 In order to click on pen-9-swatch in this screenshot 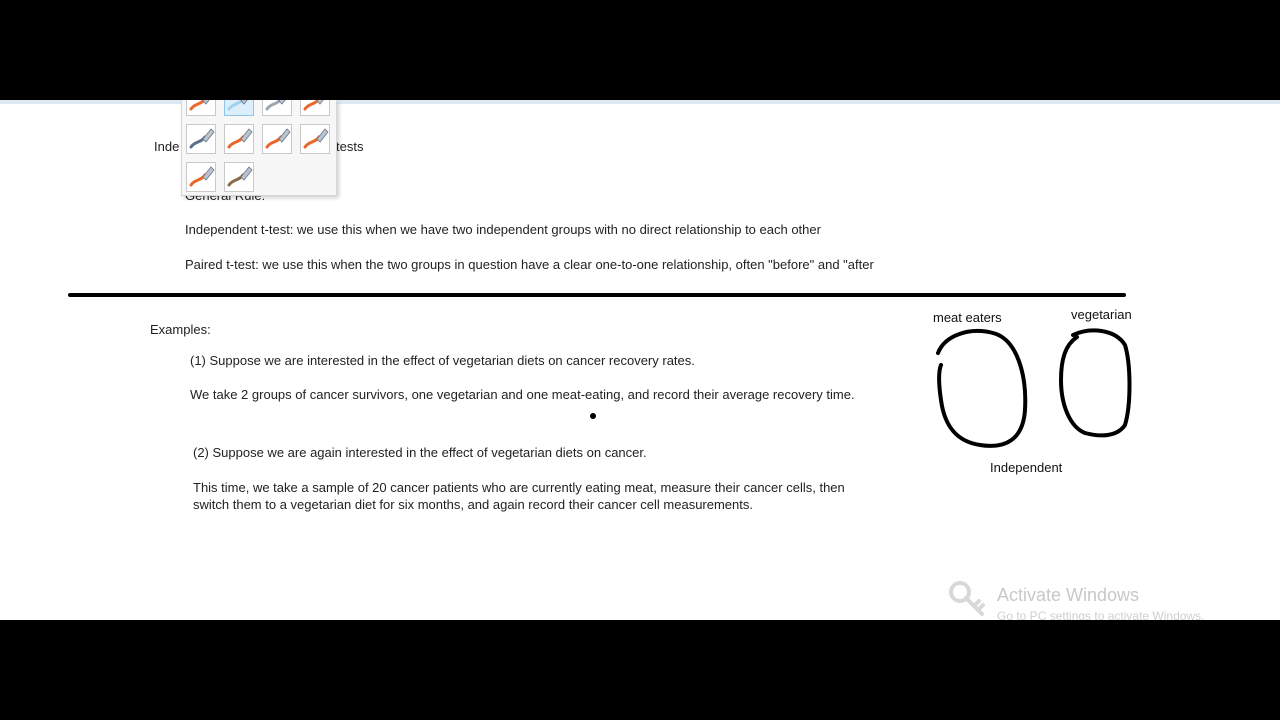, I will do `click(201, 177)`.